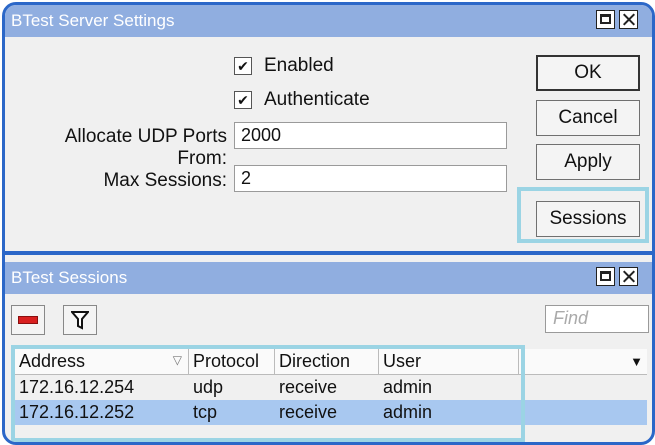 The image size is (655, 445). Describe the element at coordinates (93, 20) in the screenshot. I see `settings-title: BTest Server Settings` at that location.